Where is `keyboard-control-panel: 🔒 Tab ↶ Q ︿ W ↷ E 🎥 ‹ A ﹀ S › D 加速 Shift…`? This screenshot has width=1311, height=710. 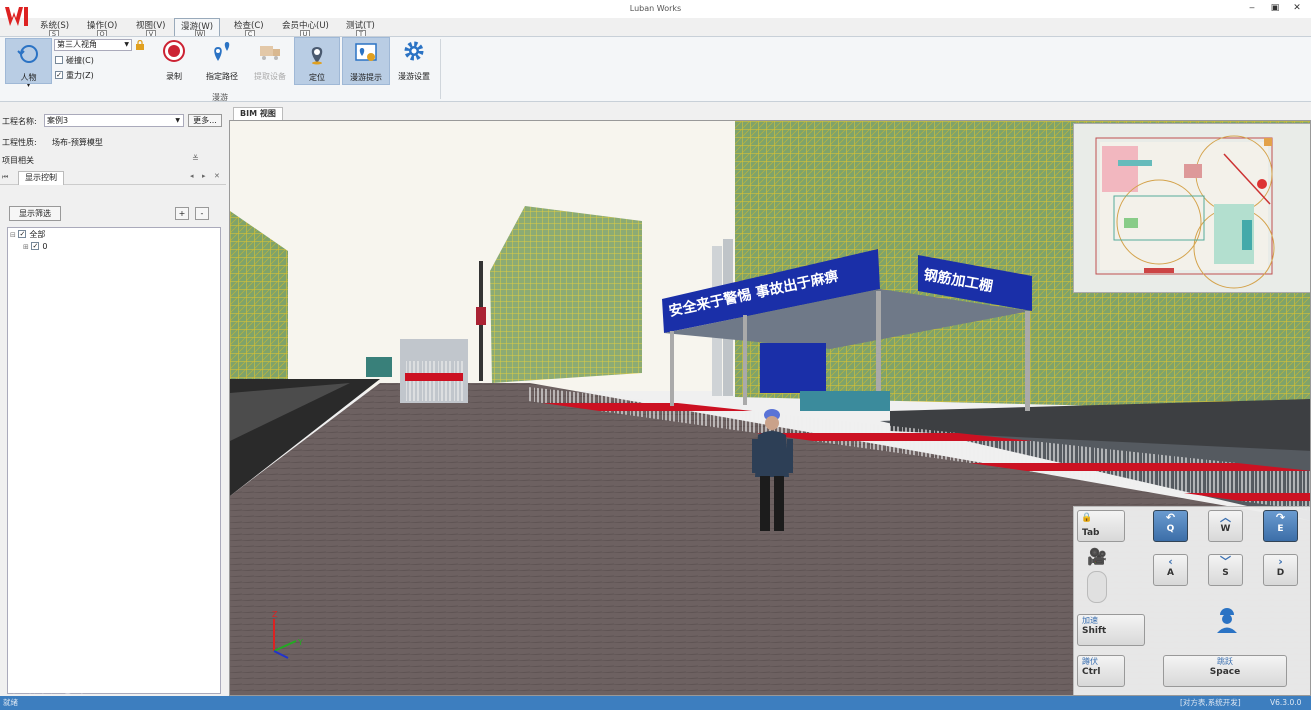 keyboard-control-panel: 🔒 Tab ↶ Q ︿ W ↷ E 🎥 ‹ A ﹀ S › D 加速 Shift… is located at coordinates (1191, 600).